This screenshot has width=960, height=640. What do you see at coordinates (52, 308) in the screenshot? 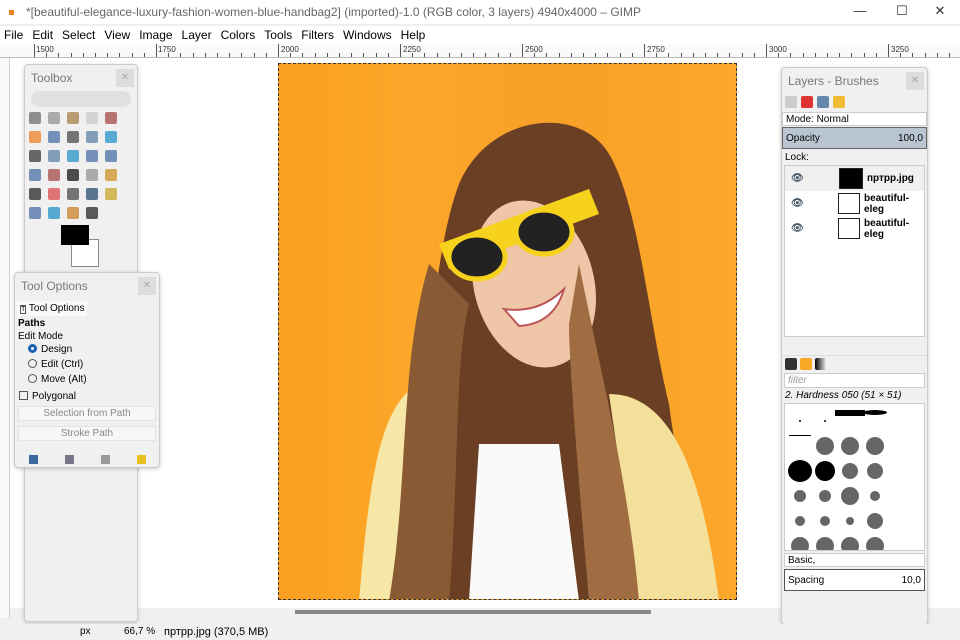
I see `tab-tool-options: T Tool Options` at bounding box center [52, 308].